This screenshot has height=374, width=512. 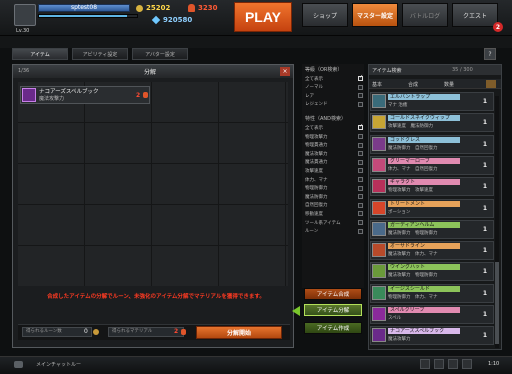 What do you see at coordinates (40, 54) in the screenshot?
I see `tab-item: アイテム` at bounding box center [40, 54].